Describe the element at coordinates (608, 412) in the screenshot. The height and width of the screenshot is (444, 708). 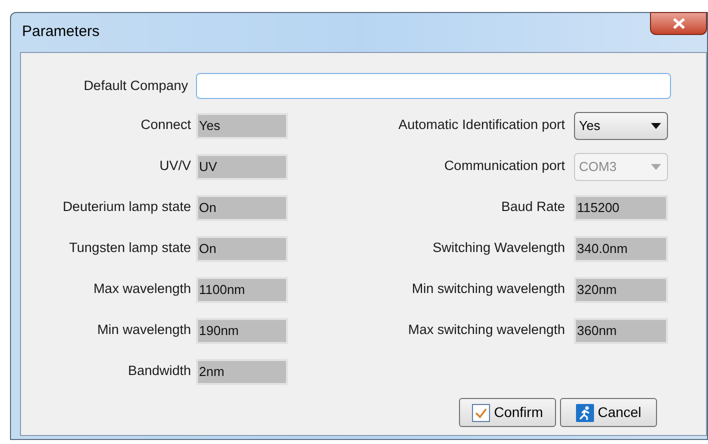
I see `cancel-button: Cancel` at that location.